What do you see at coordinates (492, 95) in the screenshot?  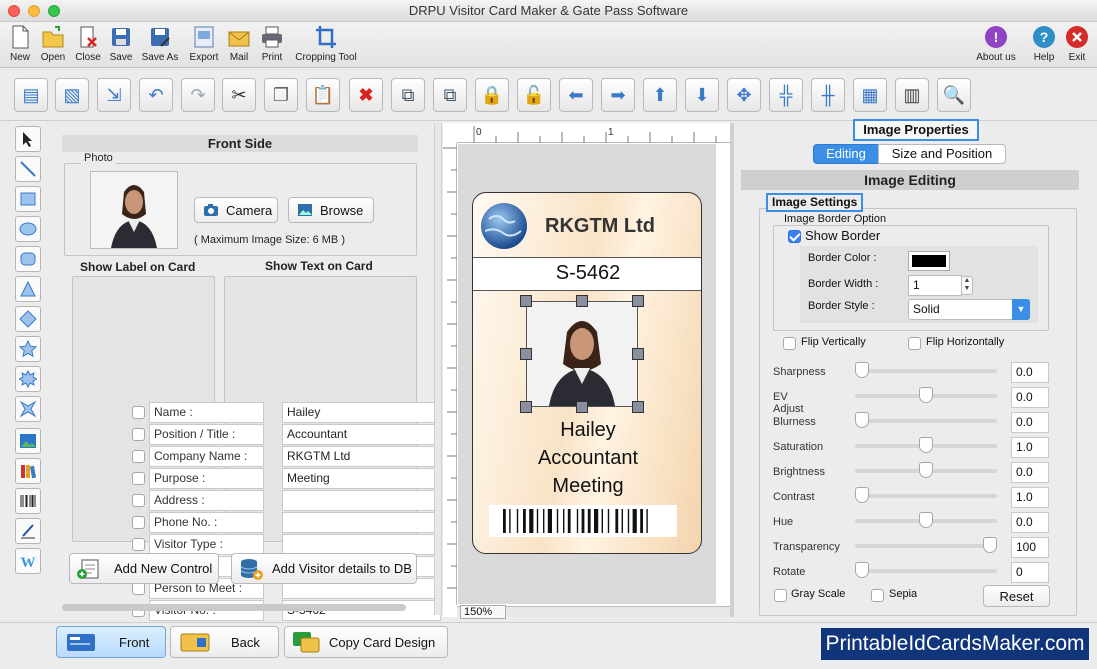 I see `lock-icon: 🔒` at bounding box center [492, 95].